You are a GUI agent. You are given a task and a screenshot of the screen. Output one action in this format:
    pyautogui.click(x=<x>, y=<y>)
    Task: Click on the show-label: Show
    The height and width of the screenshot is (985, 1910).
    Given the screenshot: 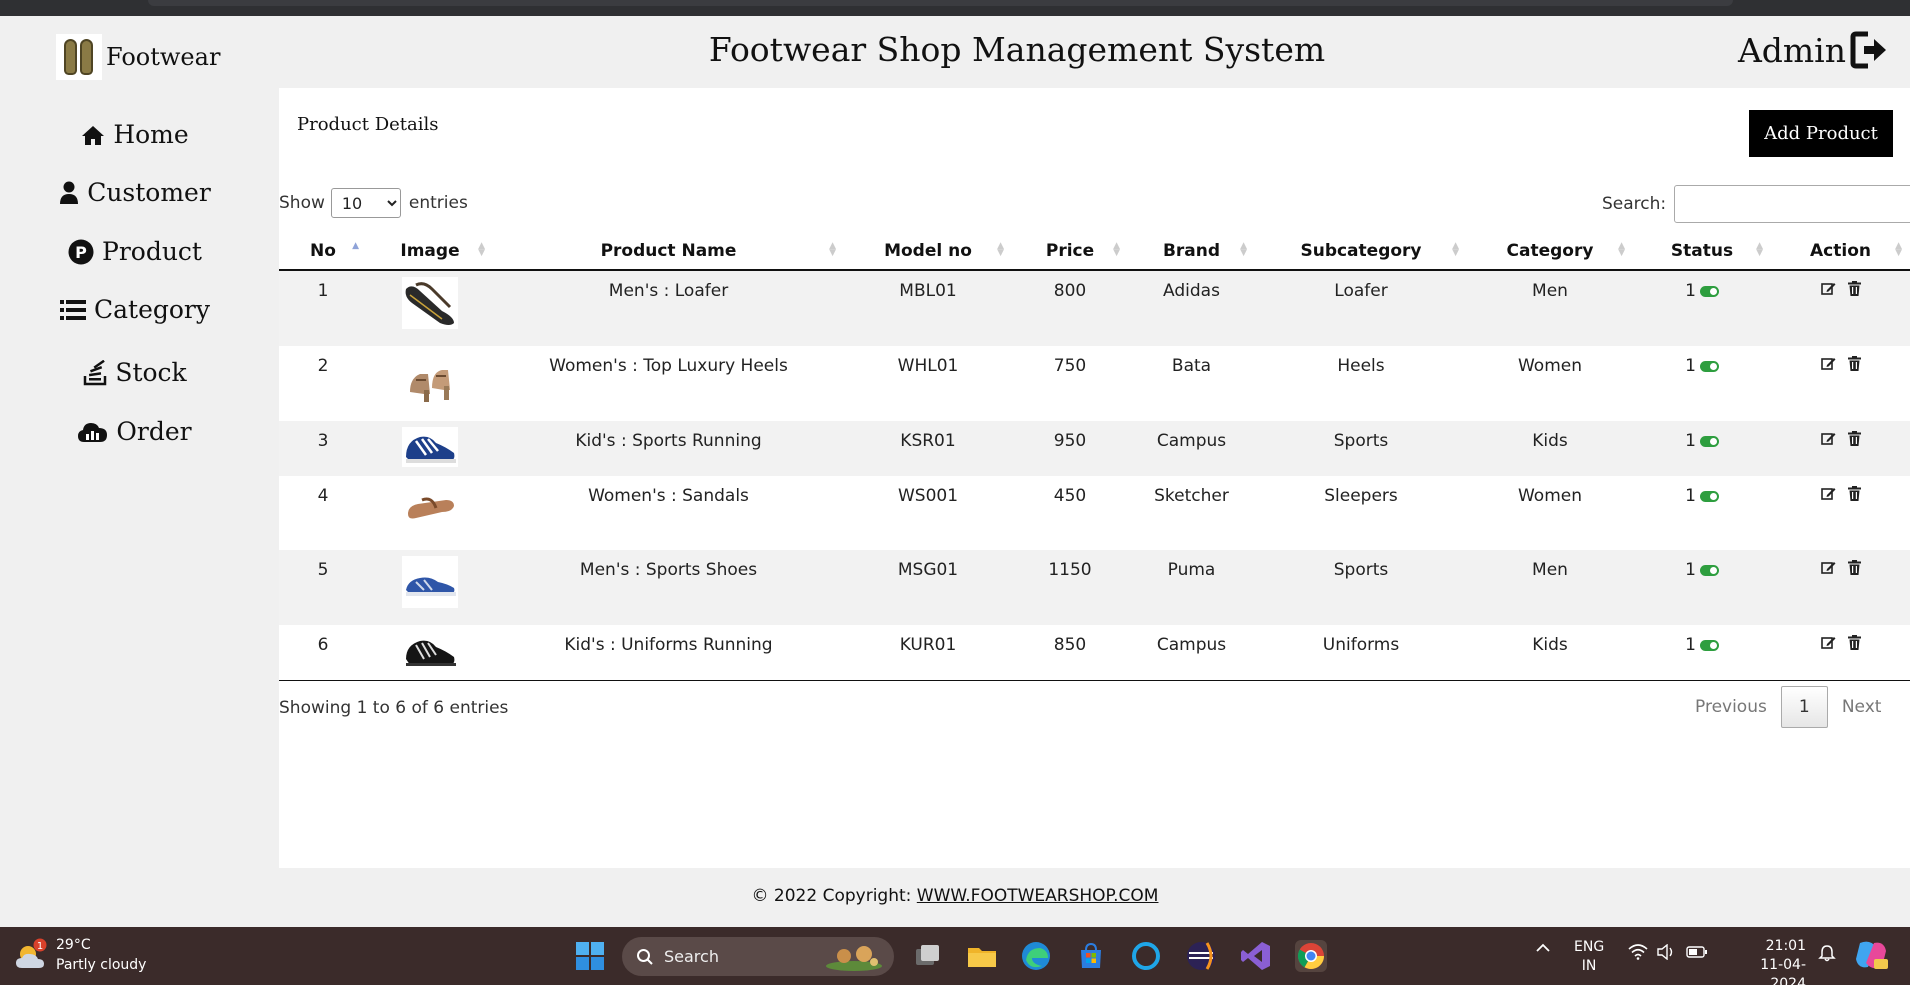 What is the action you would take?
    pyautogui.click(x=302, y=203)
    